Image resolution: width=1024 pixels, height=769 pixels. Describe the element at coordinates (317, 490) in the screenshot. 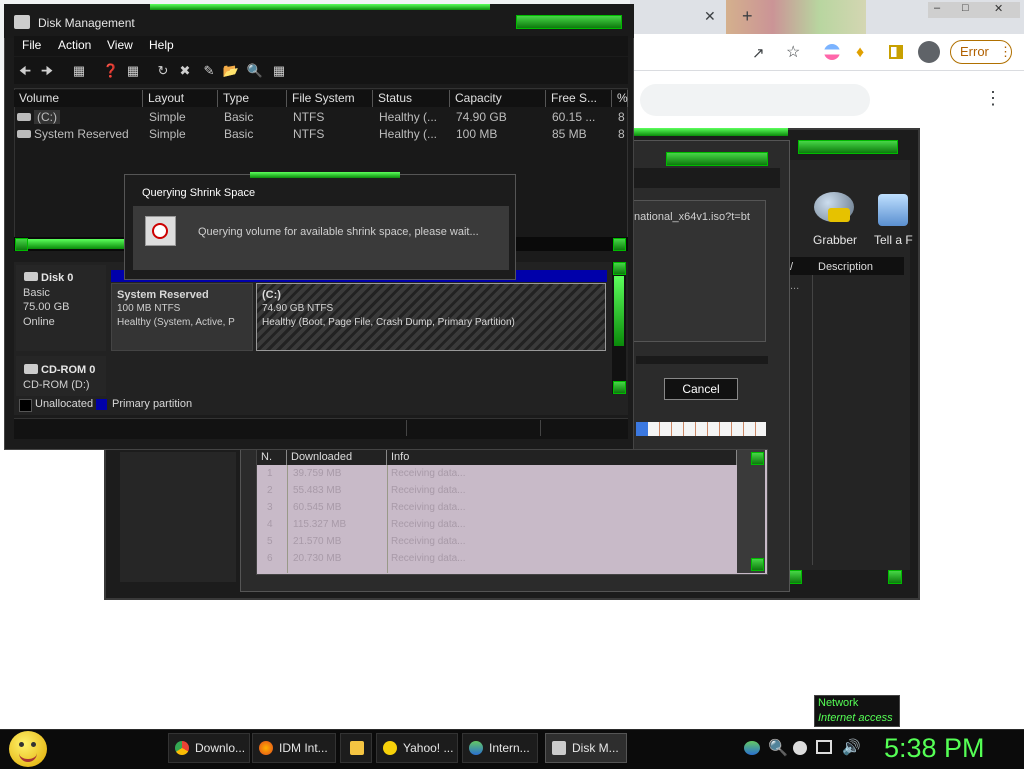

I see `row-downloaded: 55.483 MB` at that location.